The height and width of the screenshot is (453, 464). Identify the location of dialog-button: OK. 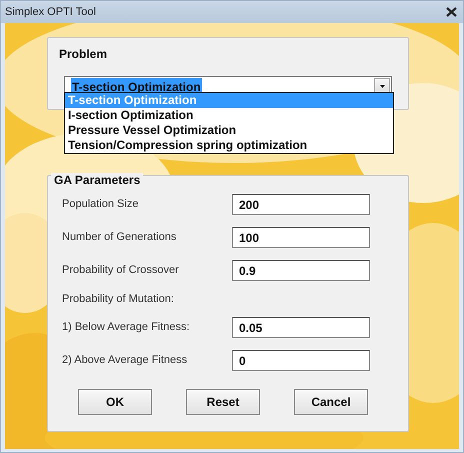
(115, 402).